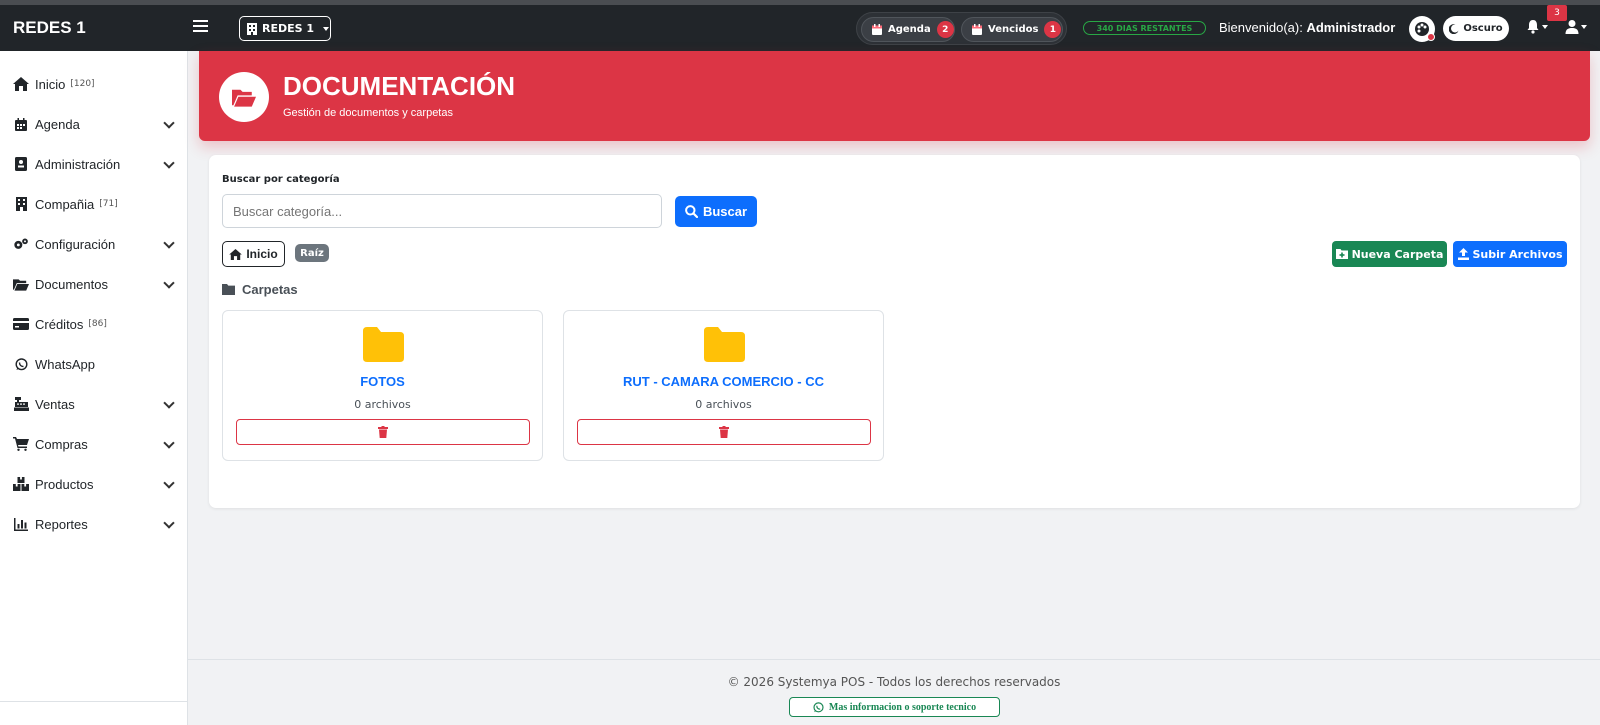 The height and width of the screenshot is (725, 1600). I want to click on vencidos-pill: Vencidos 1, so click(1012, 29).